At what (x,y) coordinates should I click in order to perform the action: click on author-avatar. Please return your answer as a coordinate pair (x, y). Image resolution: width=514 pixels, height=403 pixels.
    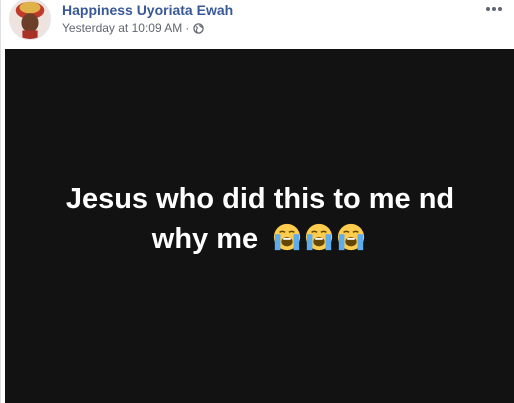
    Looking at the image, I should click on (30, 20).